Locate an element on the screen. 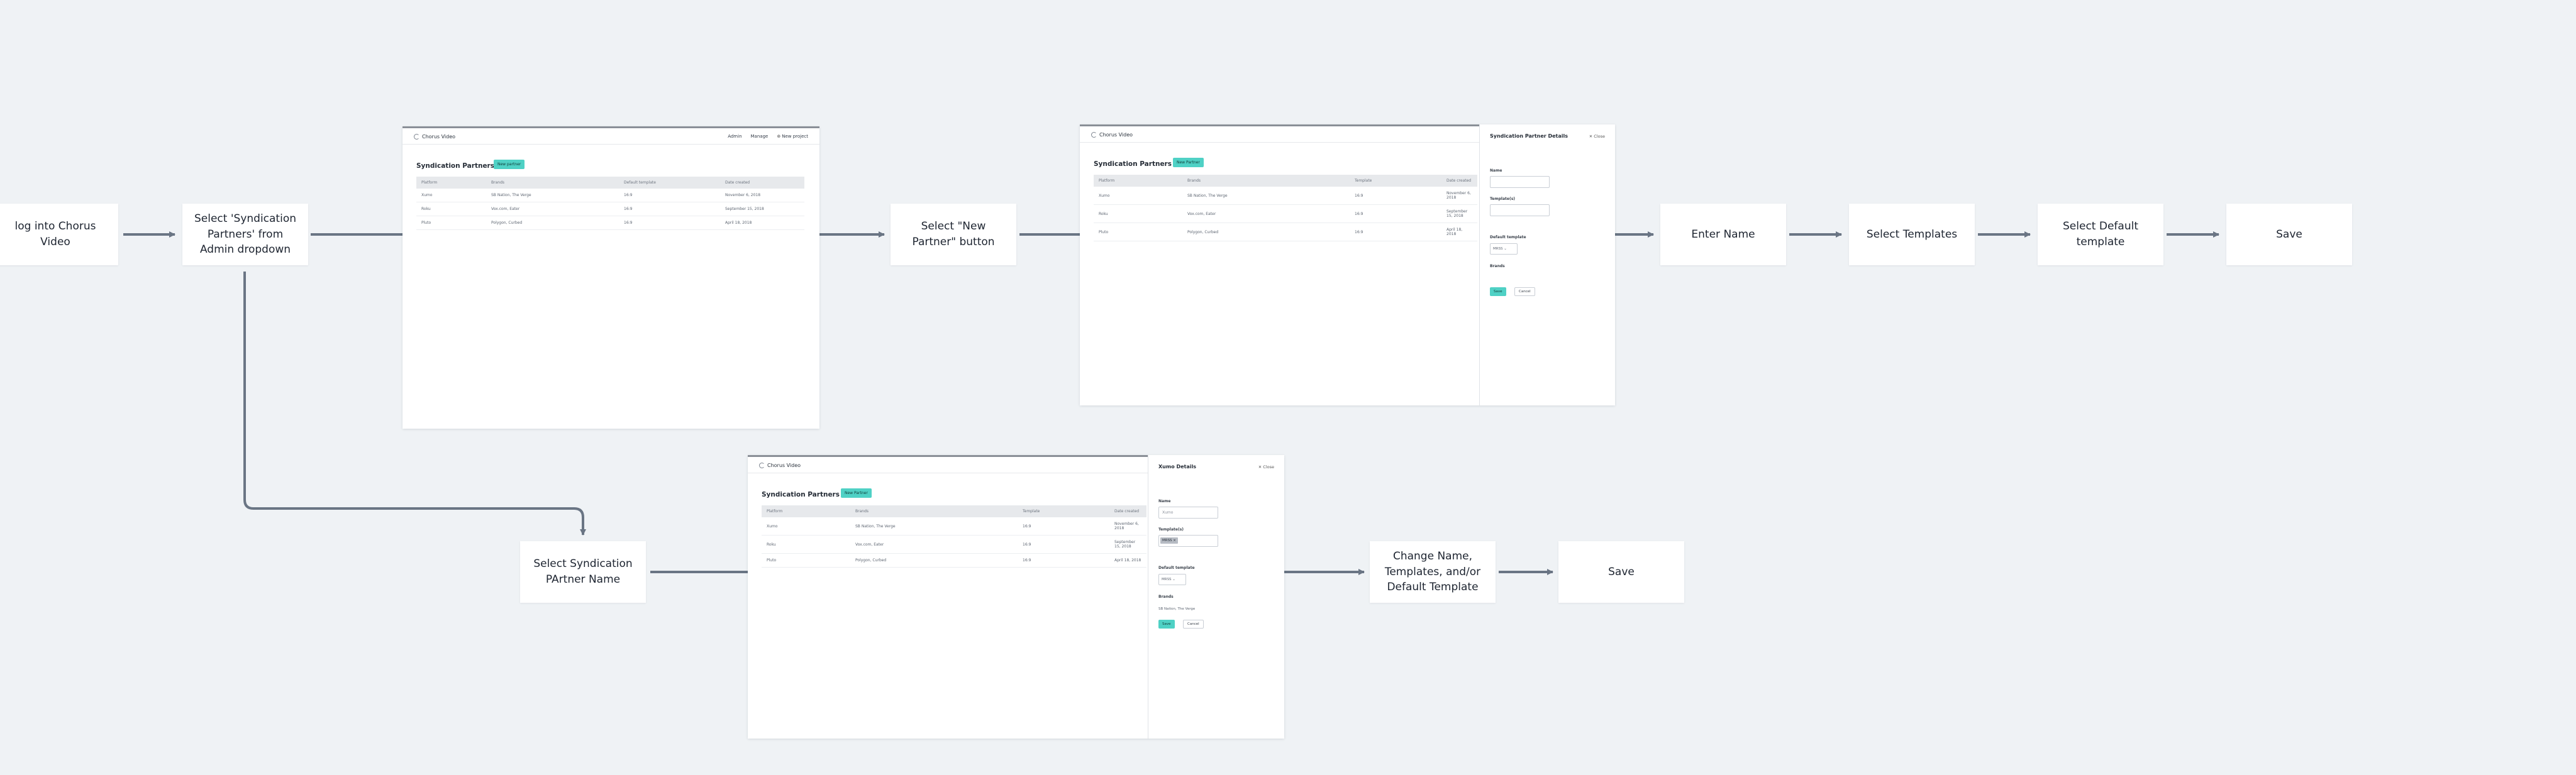  step-select-templates-label: Select Templates is located at coordinates (1912, 235).